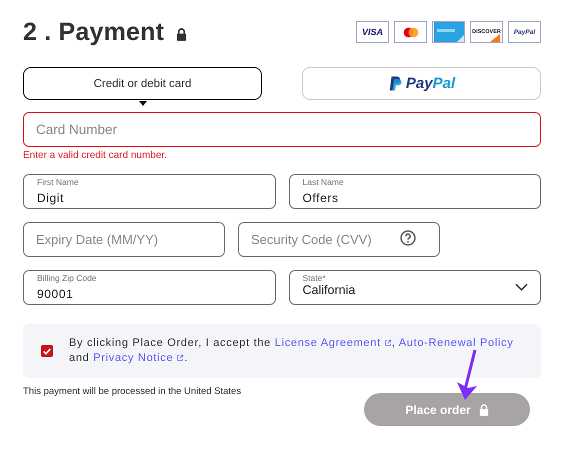 The width and height of the screenshot is (570, 467). What do you see at coordinates (124, 239) in the screenshot?
I see `input-field: Expiry Date (MM/YY)` at bounding box center [124, 239].